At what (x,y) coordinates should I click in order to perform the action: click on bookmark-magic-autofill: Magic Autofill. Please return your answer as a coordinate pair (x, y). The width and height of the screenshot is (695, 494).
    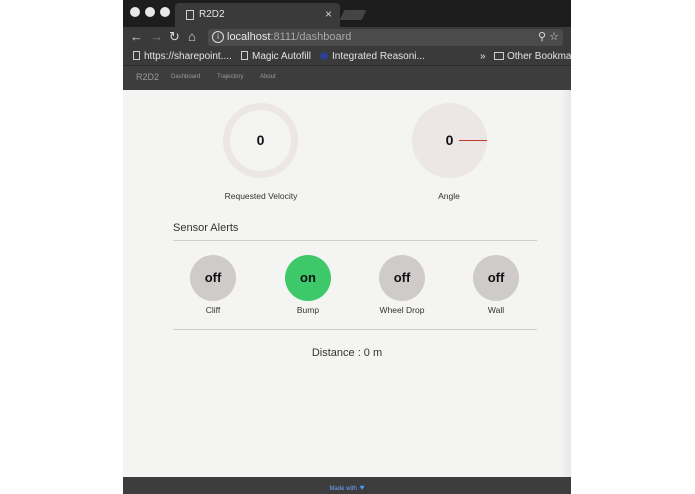
    Looking at the image, I should click on (276, 56).